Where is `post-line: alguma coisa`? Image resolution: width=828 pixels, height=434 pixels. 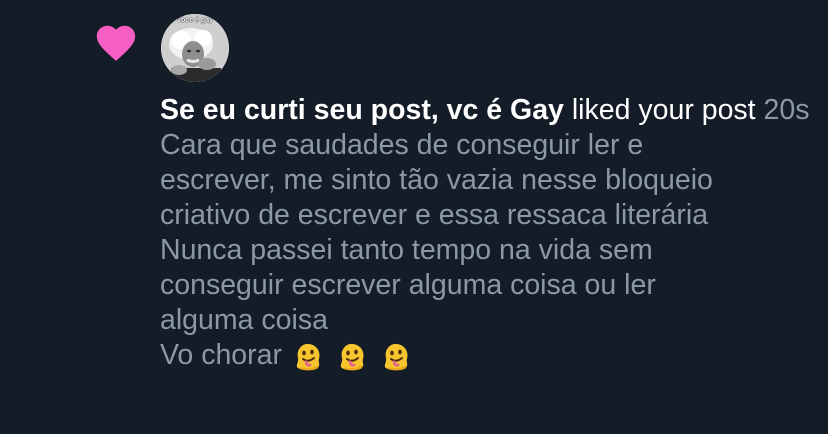
post-line: alguma coisa is located at coordinates (244, 320).